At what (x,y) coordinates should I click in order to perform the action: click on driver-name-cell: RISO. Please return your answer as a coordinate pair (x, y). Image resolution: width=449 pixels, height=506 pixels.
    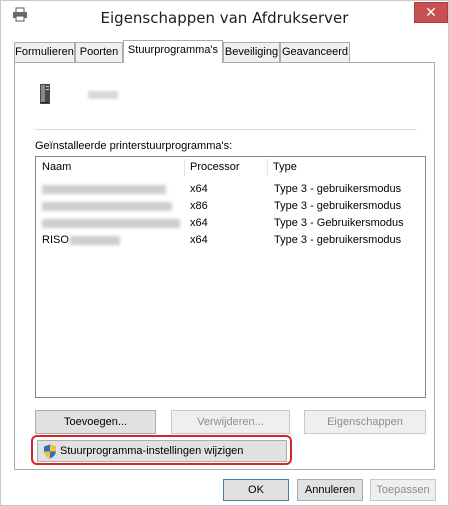
    Looking at the image, I should click on (55, 240).